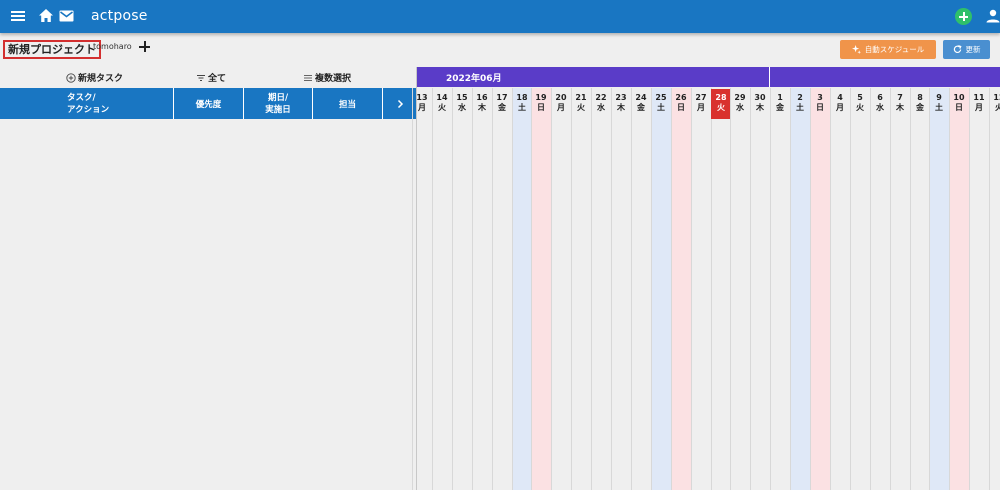  I want to click on gantt-day-number: 6, so click(880, 97).